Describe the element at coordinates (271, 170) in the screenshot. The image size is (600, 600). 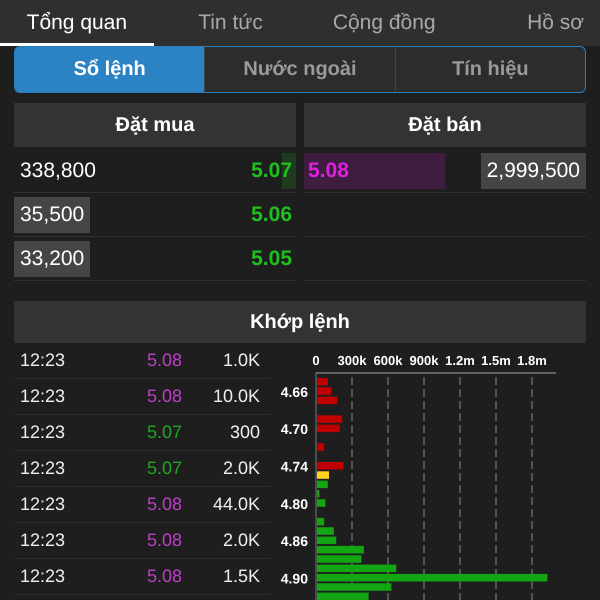
I see `bid-price: 5.07` at that location.